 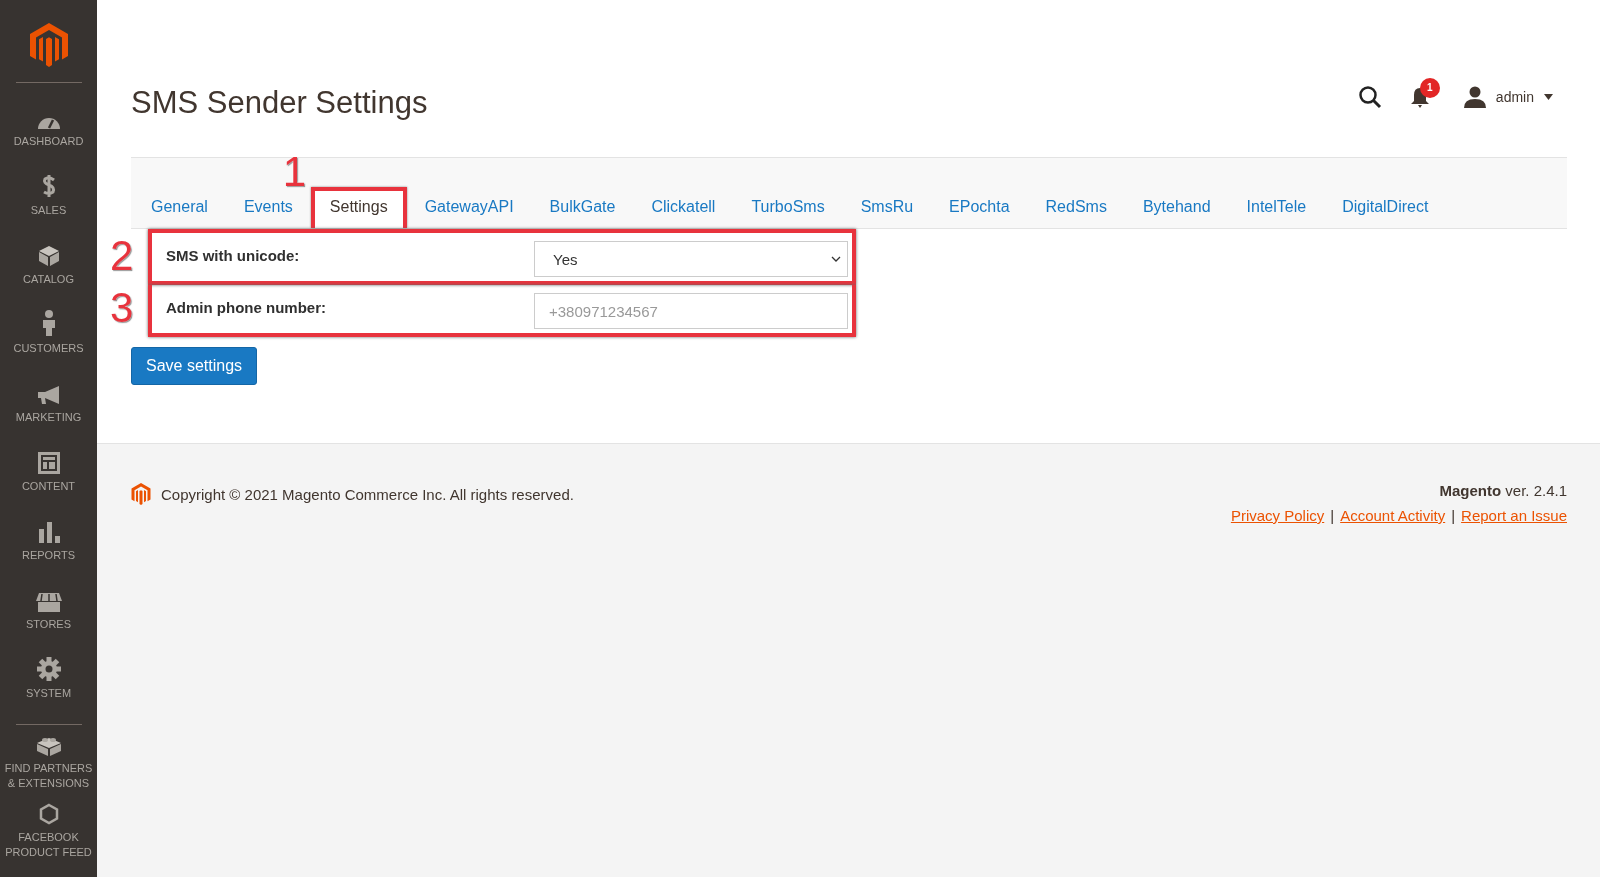 I want to click on bar-chart-icon, so click(x=48, y=532).